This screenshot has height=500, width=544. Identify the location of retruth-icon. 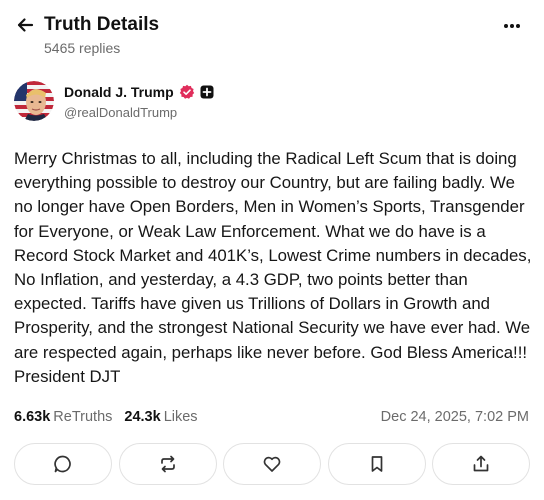
(167, 464).